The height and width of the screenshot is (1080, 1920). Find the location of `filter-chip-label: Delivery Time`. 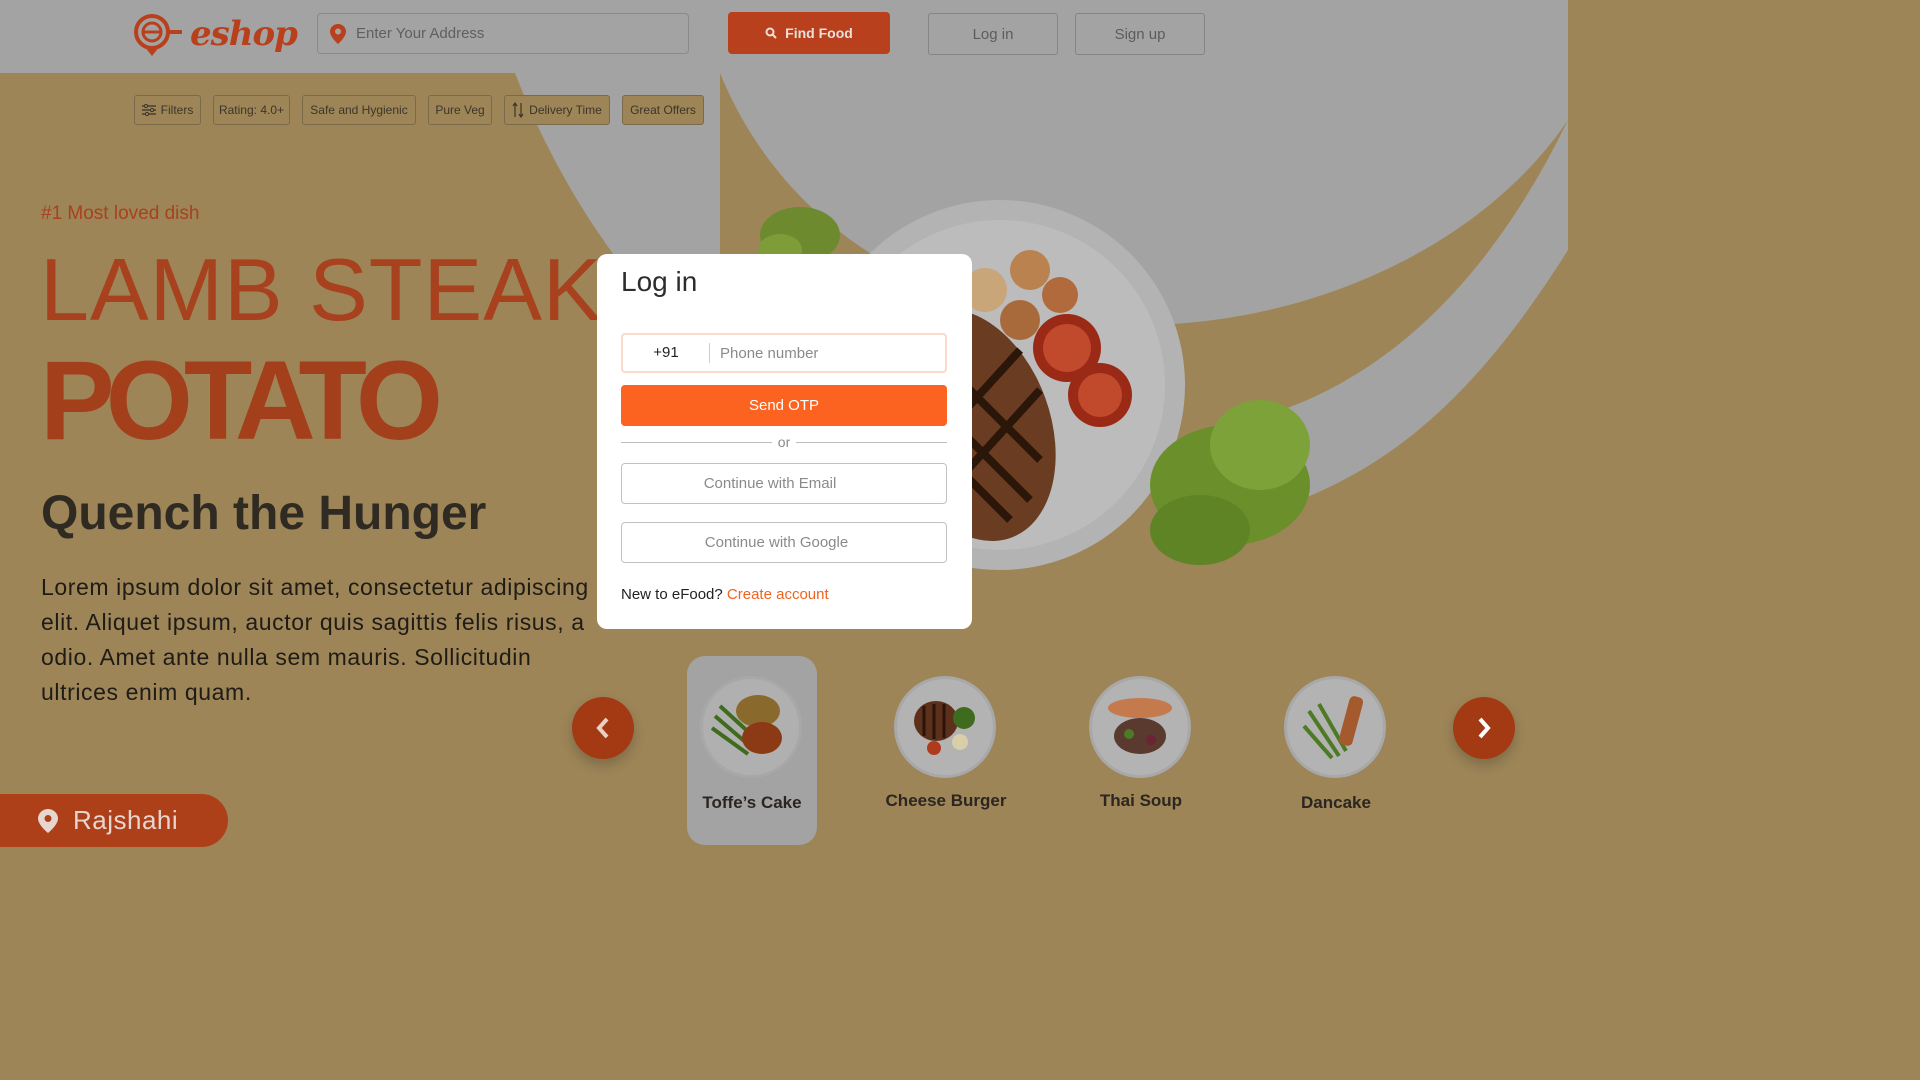

filter-chip-label: Delivery Time is located at coordinates (565, 110).